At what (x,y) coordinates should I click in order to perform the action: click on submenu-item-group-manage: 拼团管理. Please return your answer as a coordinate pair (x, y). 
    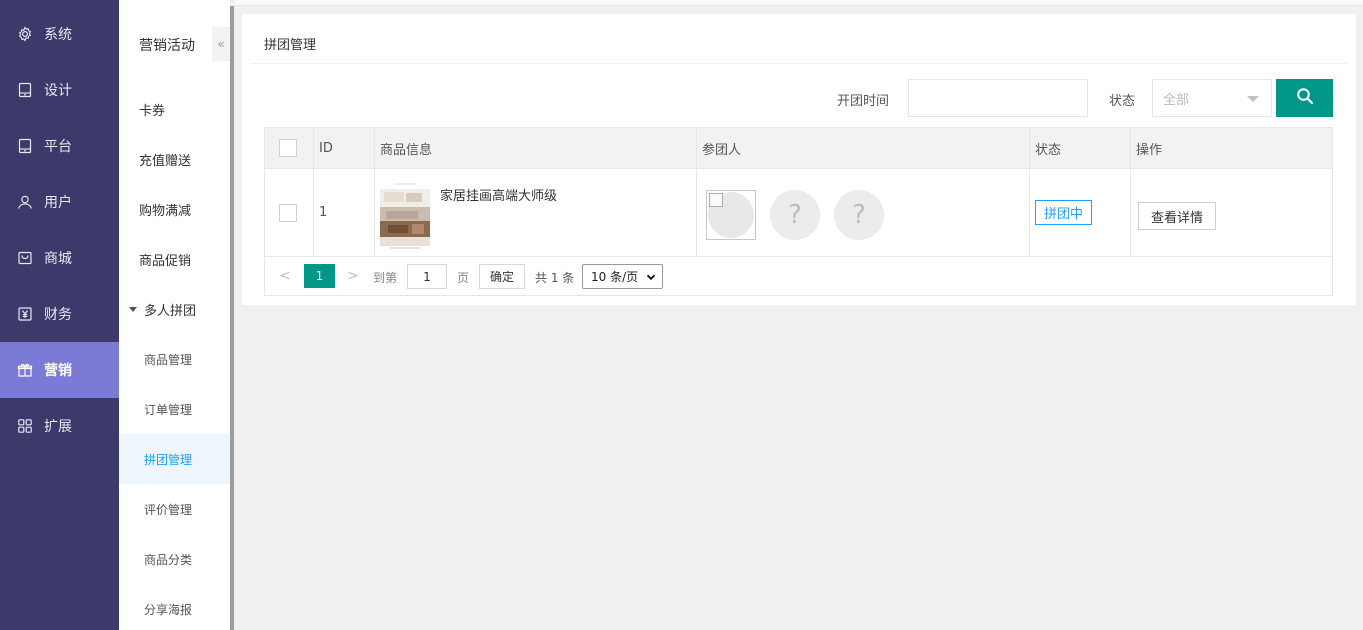
    Looking at the image, I should click on (174, 459).